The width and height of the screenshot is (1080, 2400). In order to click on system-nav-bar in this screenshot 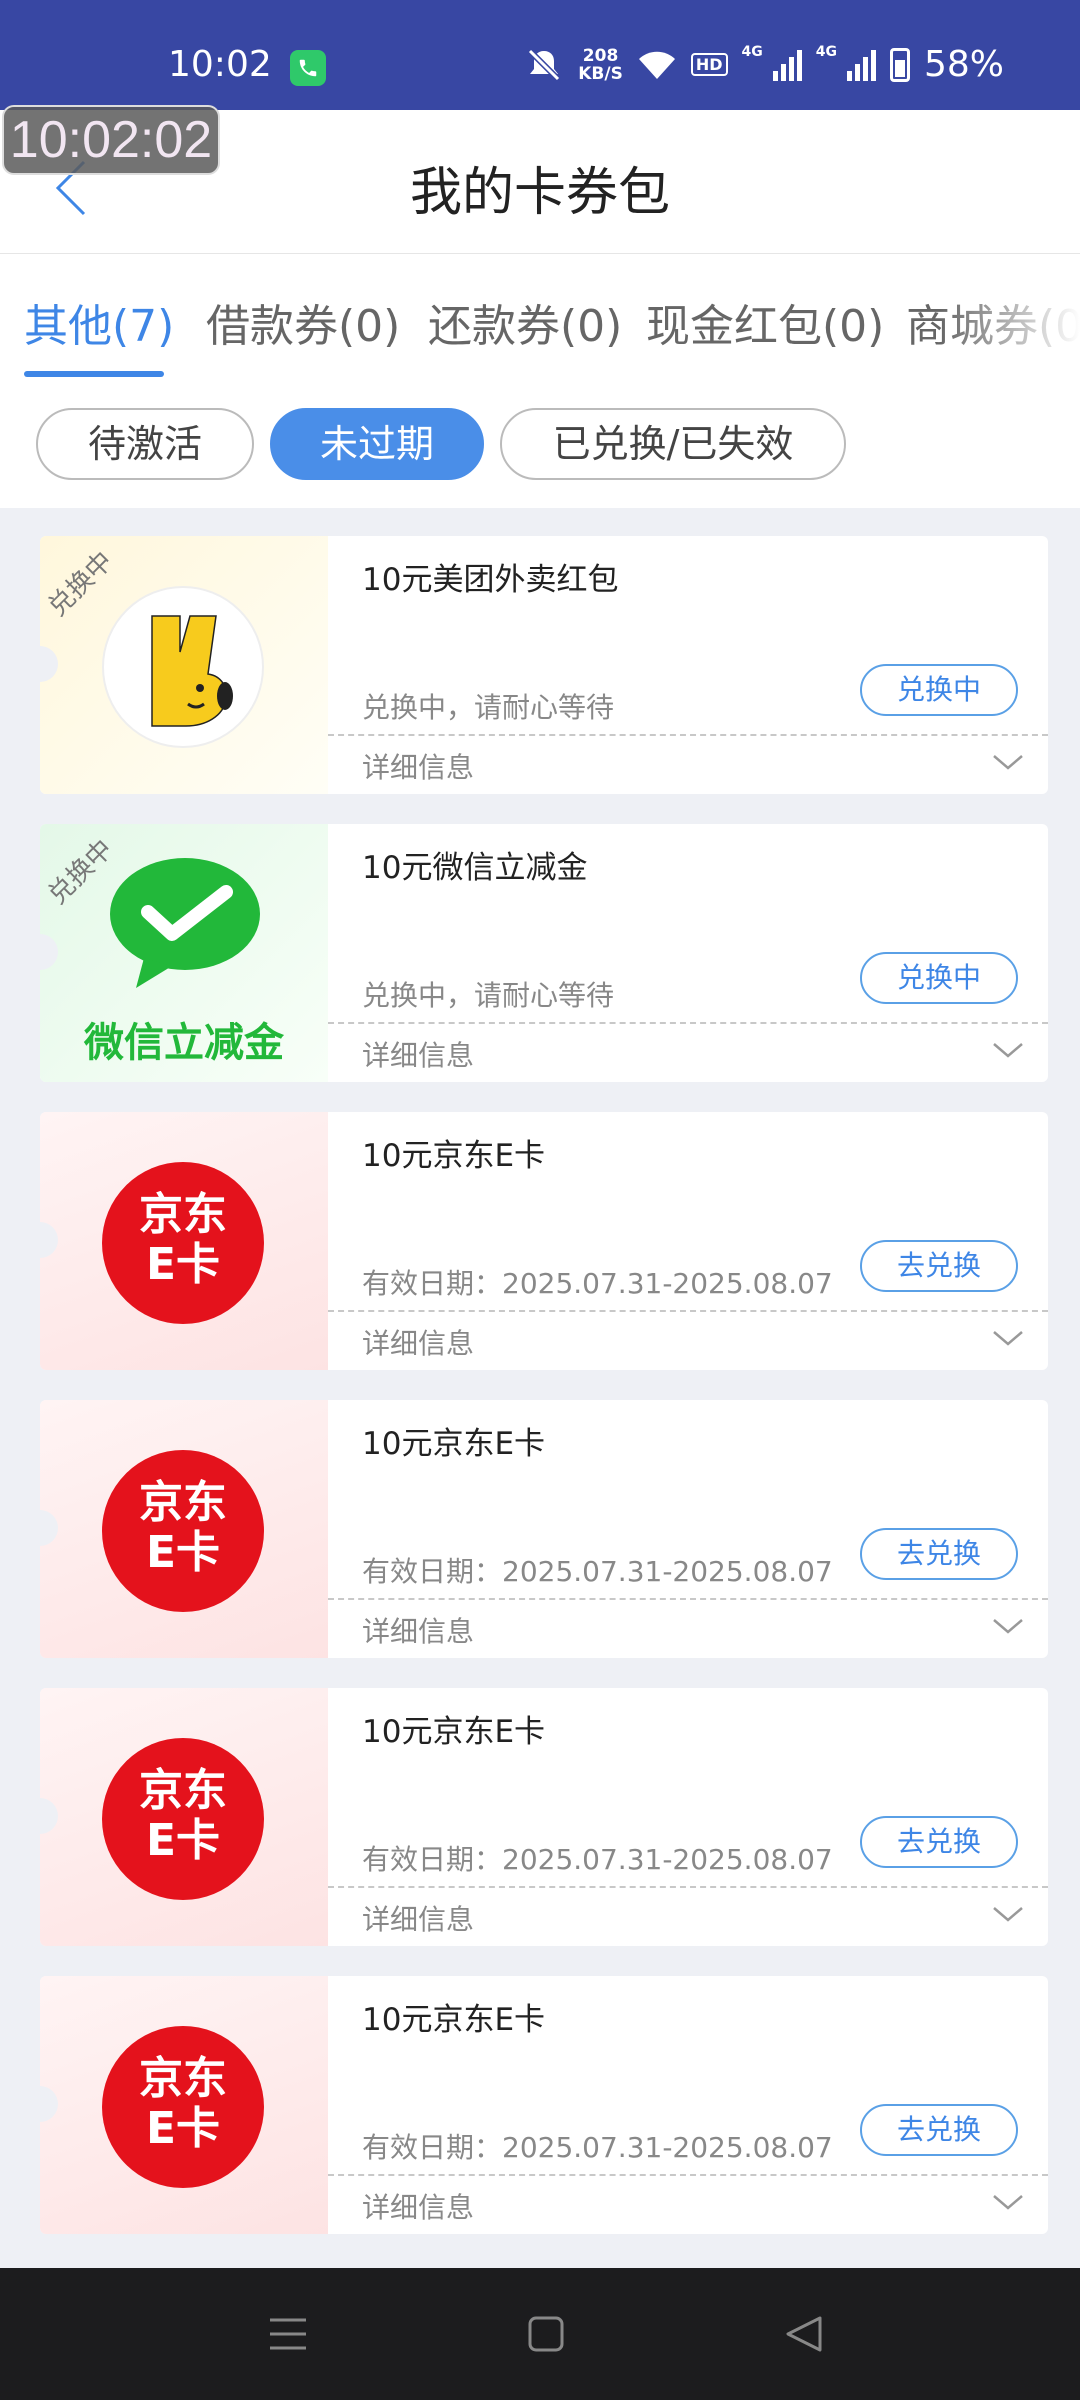, I will do `click(540, 2334)`.